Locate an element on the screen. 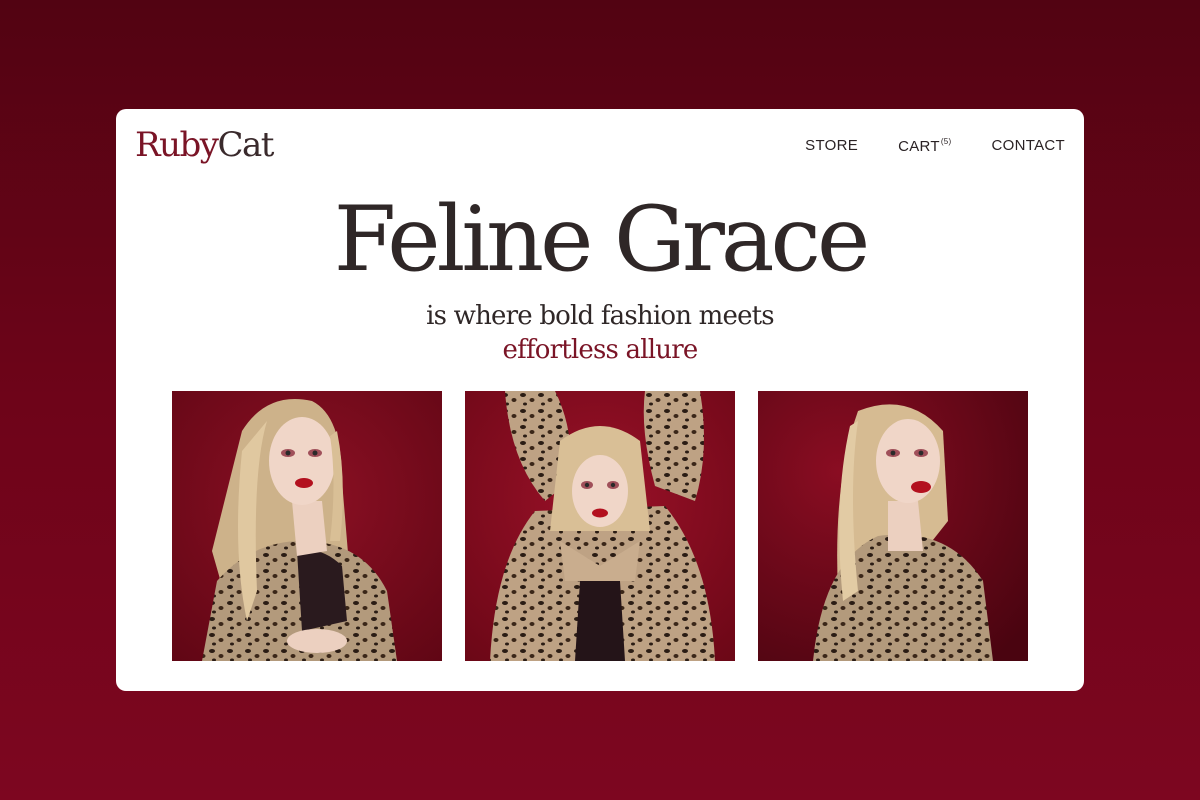 This screenshot has height=800, width=1200. logo: RubyCat is located at coordinates (204, 145).